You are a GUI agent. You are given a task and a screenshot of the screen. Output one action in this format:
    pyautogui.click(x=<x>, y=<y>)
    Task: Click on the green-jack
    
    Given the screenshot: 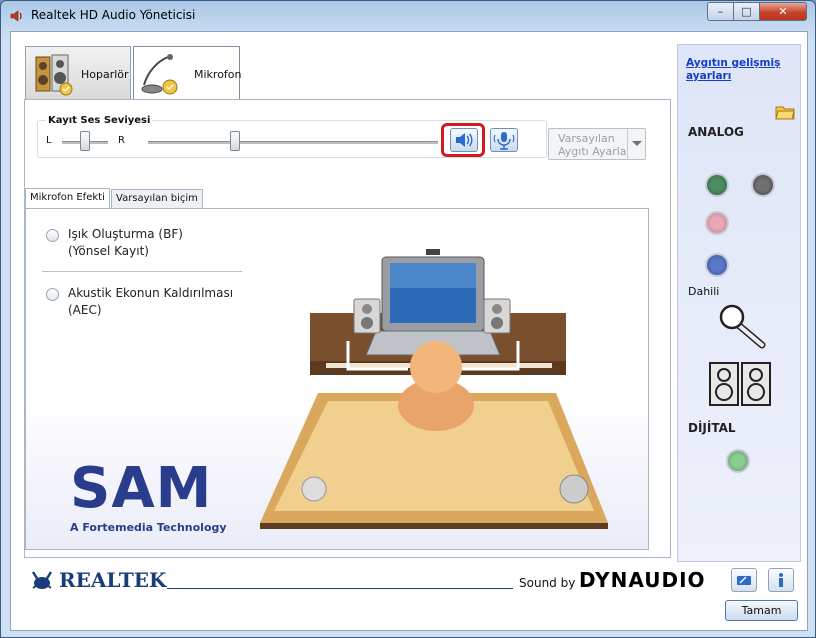 What is the action you would take?
    pyautogui.click(x=717, y=185)
    